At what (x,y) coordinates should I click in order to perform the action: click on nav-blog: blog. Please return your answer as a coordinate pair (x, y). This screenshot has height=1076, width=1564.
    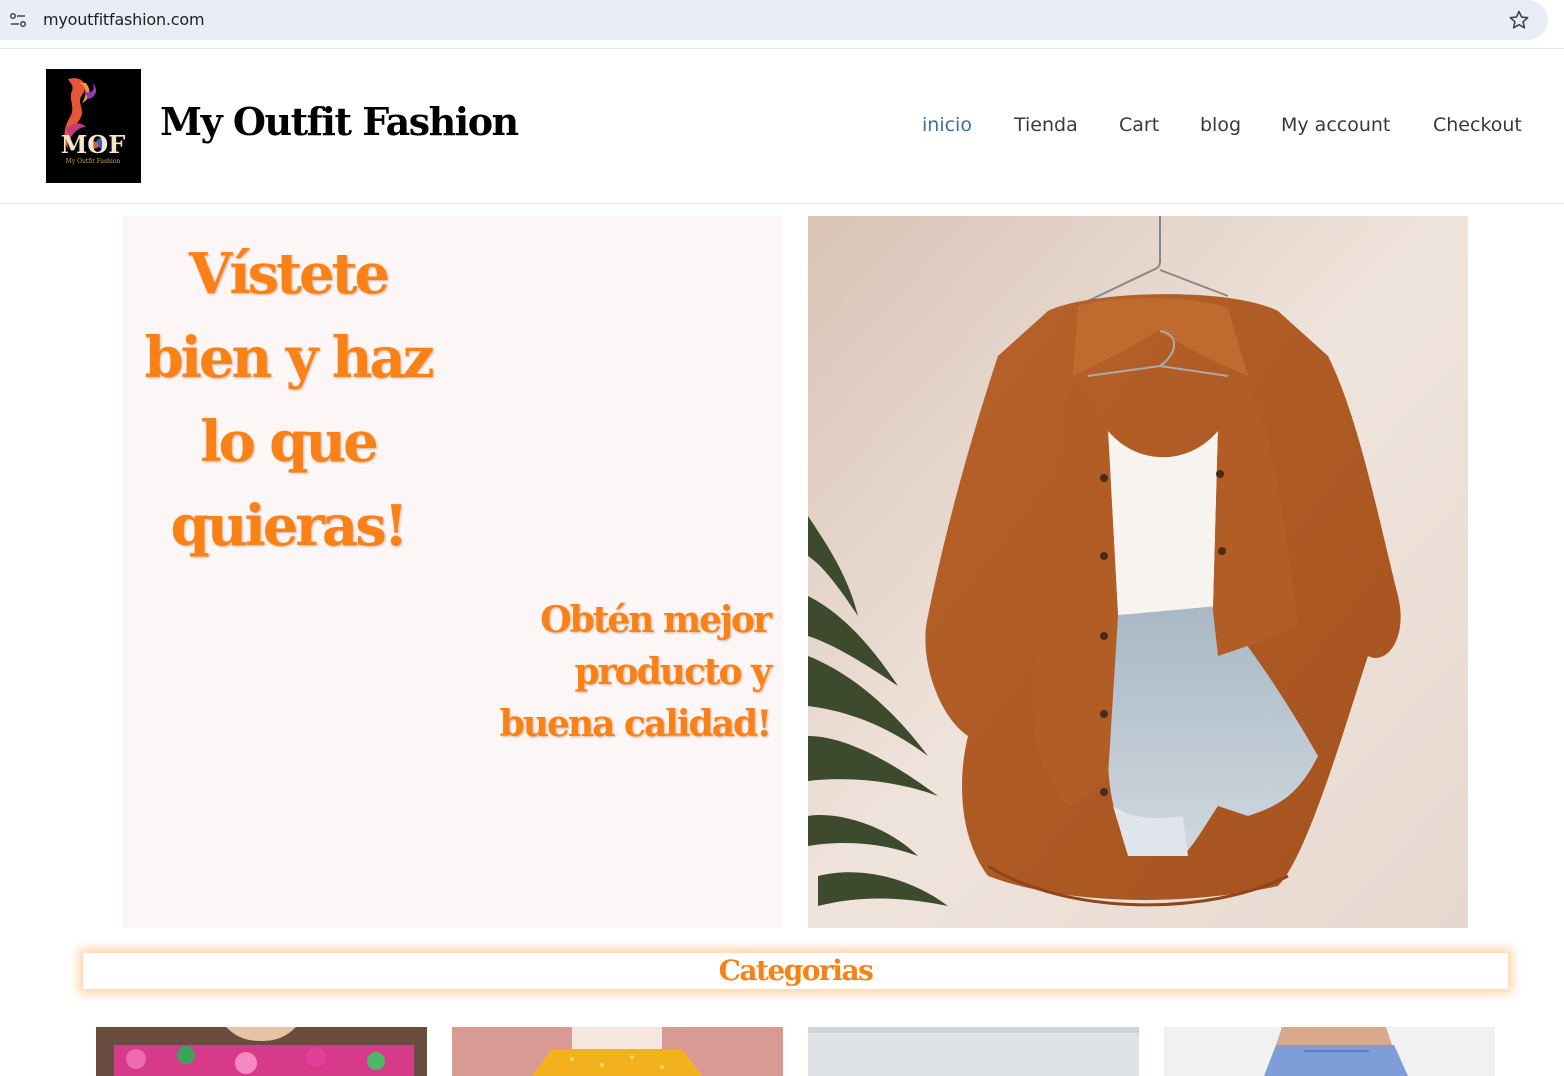
    Looking at the image, I should click on (1220, 125).